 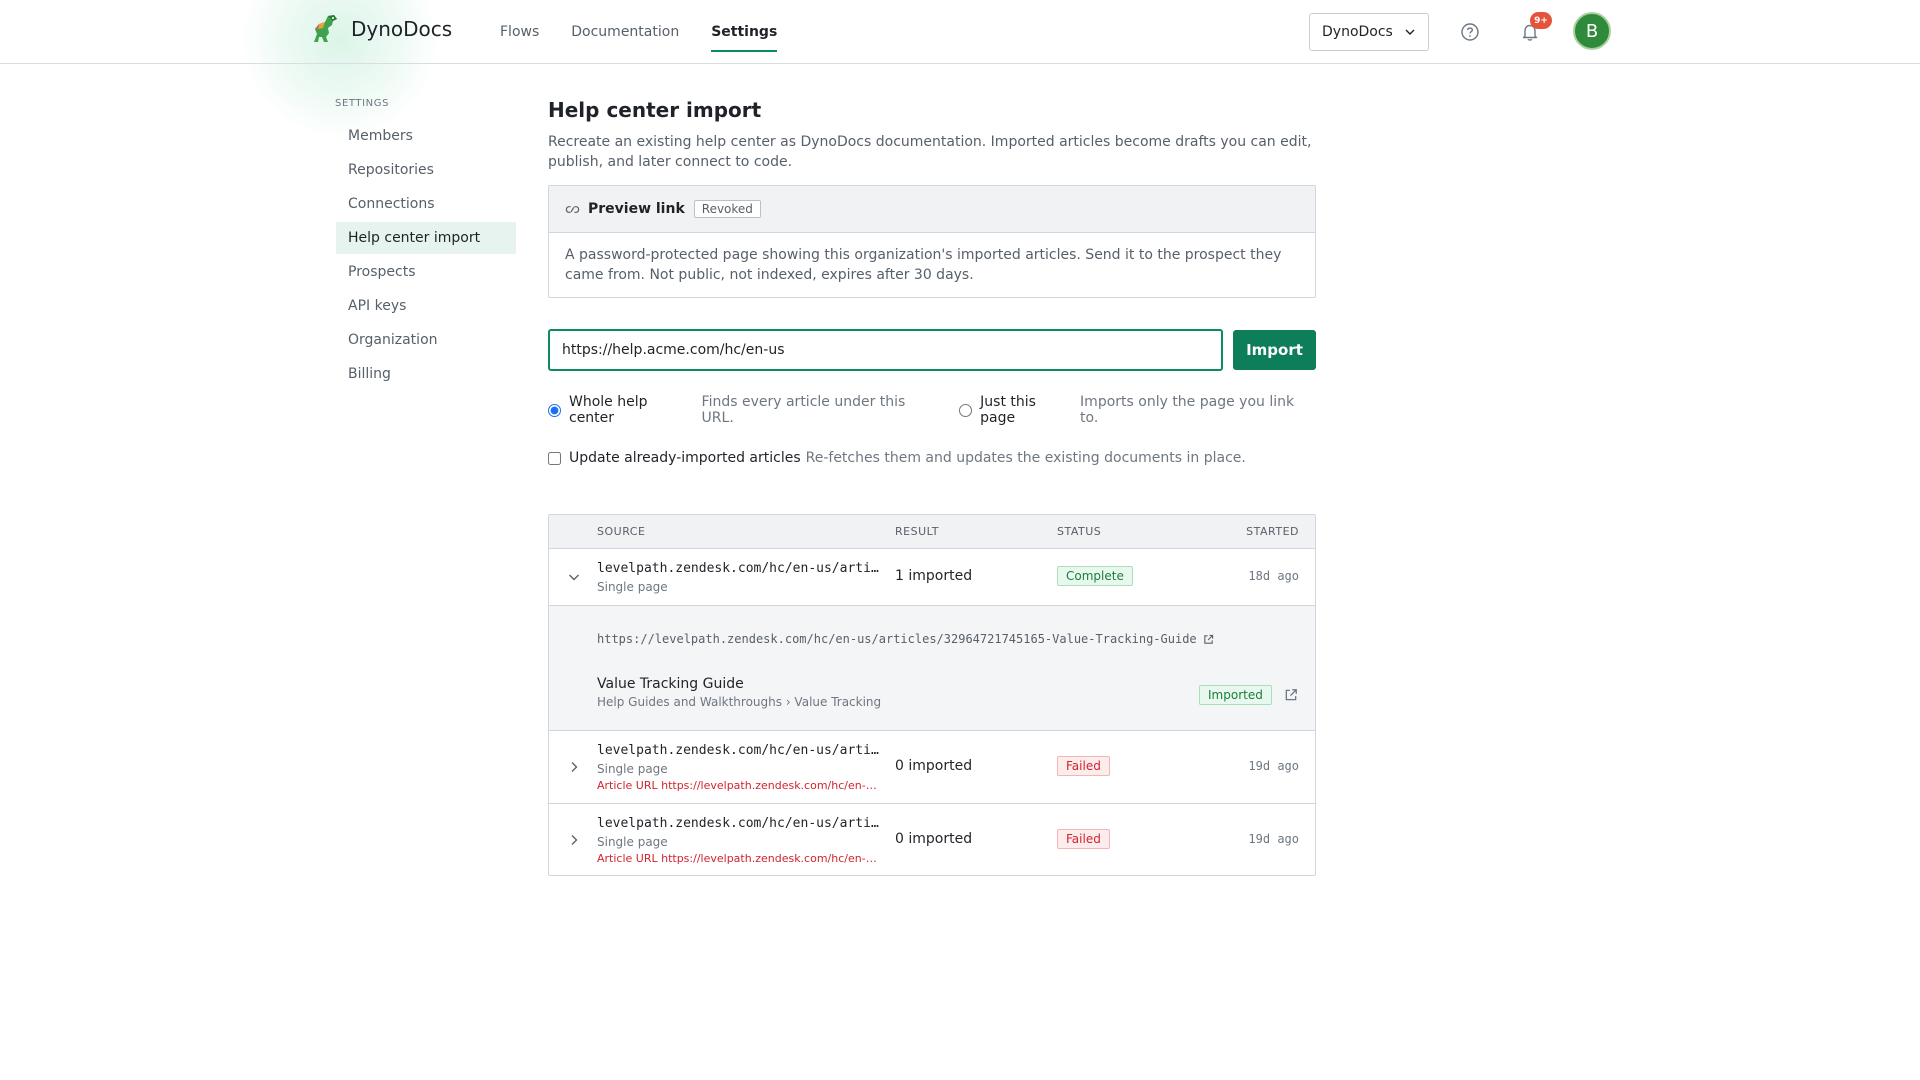 What do you see at coordinates (885, 350) in the screenshot?
I see `help-center-url-input` at bounding box center [885, 350].